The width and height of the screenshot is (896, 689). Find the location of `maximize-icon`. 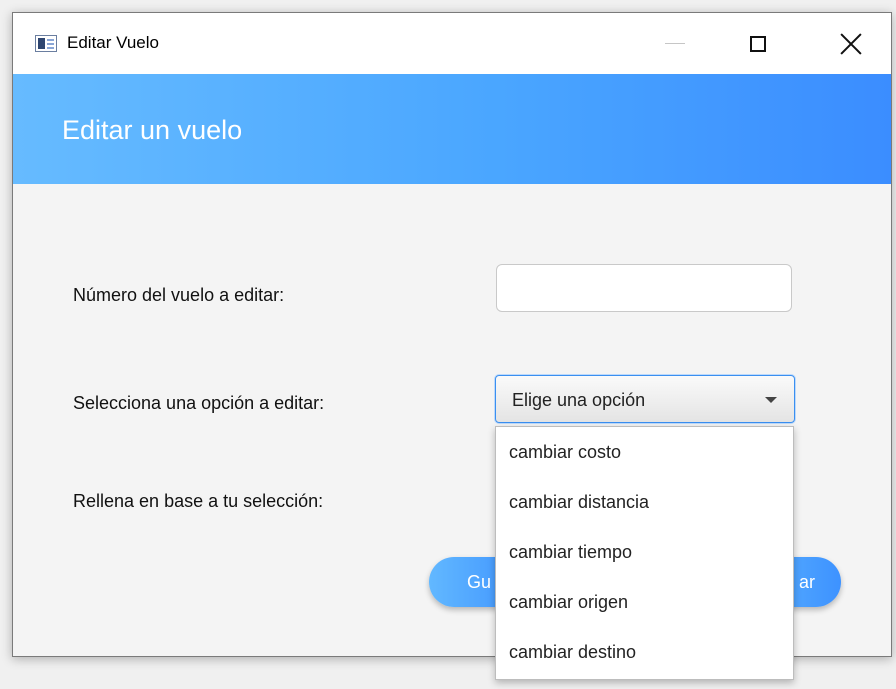

maximize-icon is located at coordinates (758, 43).